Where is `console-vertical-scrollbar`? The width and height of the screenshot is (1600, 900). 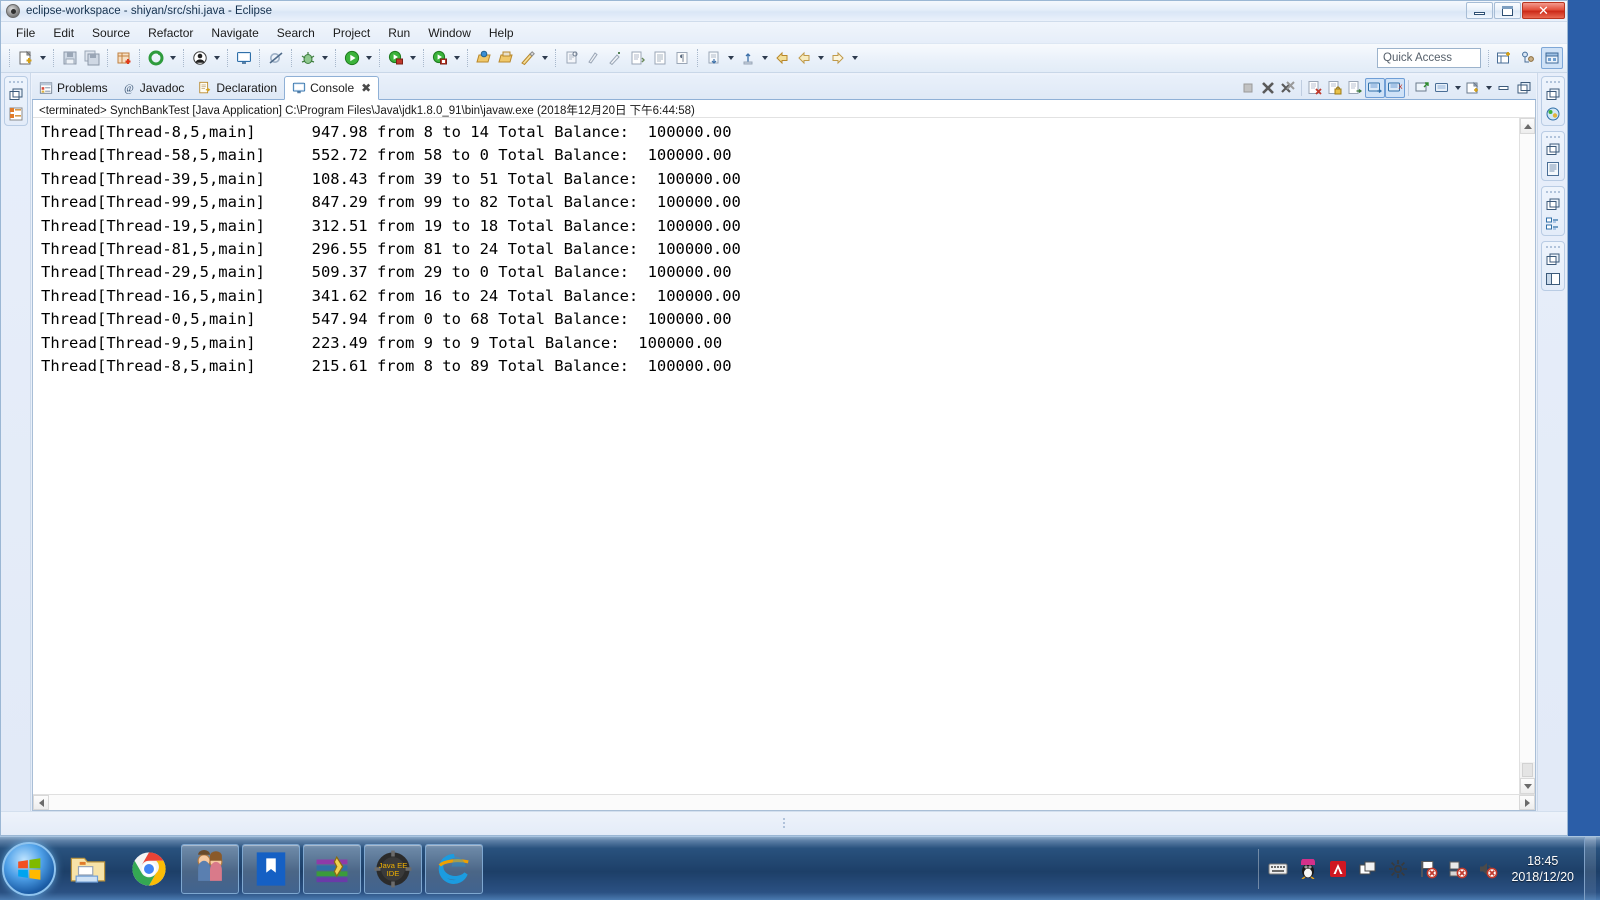 console-vertical-scrollbar is located at coordinates (1527, 456).